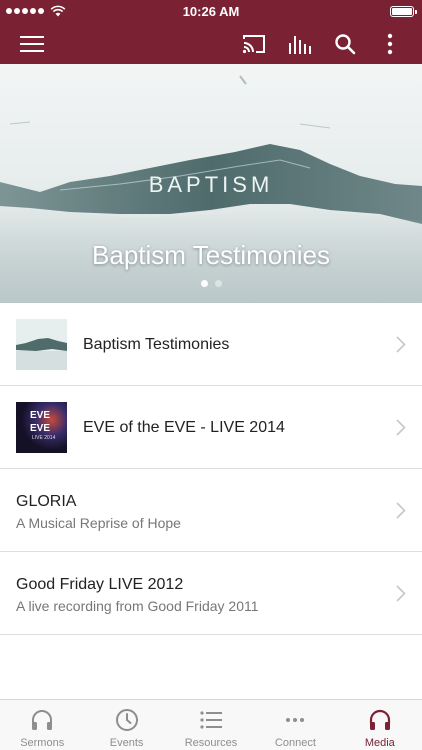 The height and width of the screenshot is (750, 422). I want to click on tab-resources: Resources, so click(211, 725).